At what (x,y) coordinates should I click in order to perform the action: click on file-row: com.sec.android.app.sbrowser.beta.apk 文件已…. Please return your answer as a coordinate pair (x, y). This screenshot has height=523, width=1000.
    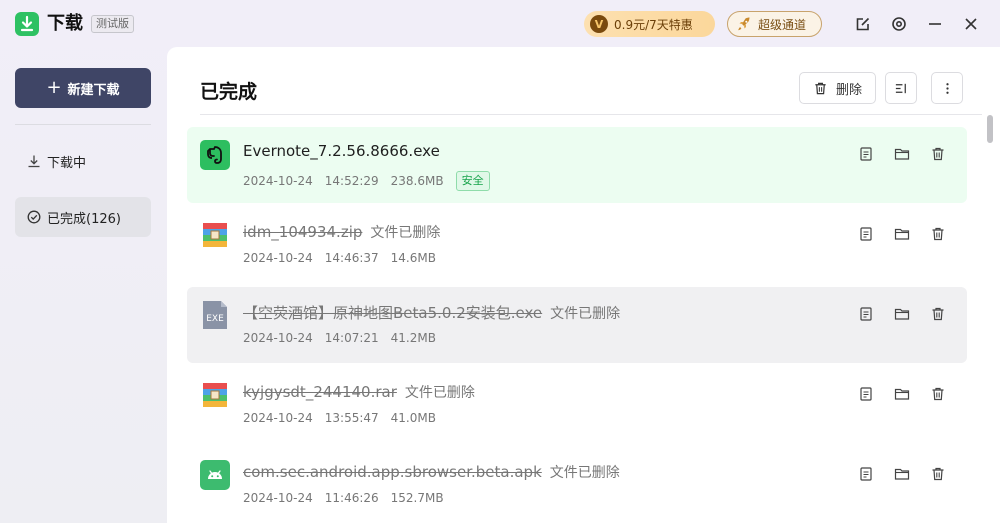
    Looking at the image, I should click on (577, 485).